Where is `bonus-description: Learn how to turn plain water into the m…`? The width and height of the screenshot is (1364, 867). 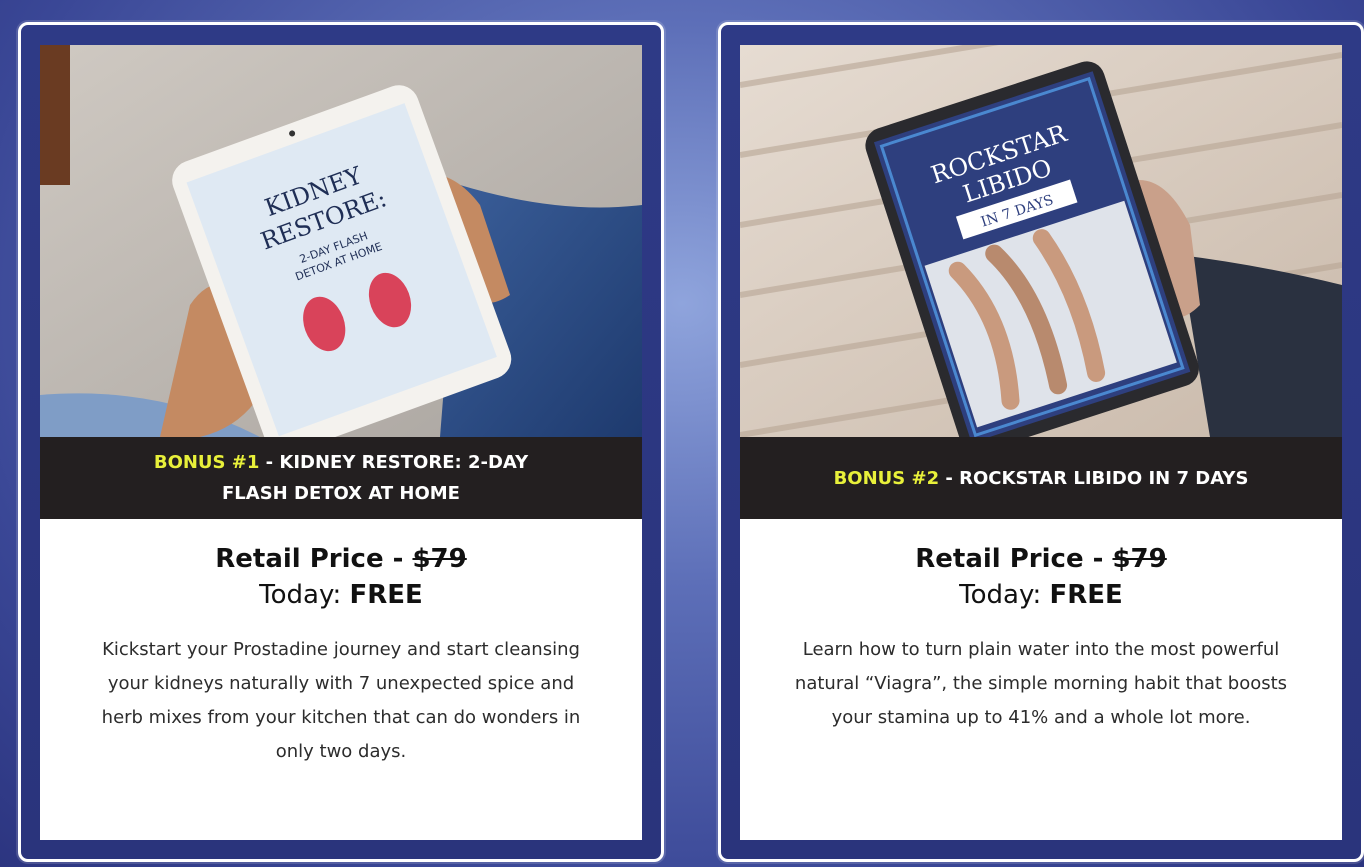 bonus-description: Learn how to turn plain water into the m… is located at coordinates (1041, 683).